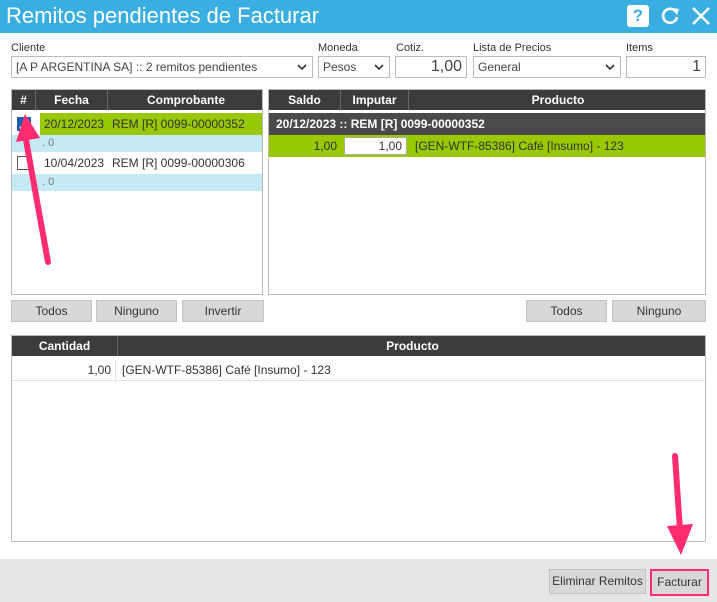 Image resolution: width=717 pixels, height=602 pixels. I want to click on items-label: Items, so click(639, 48).